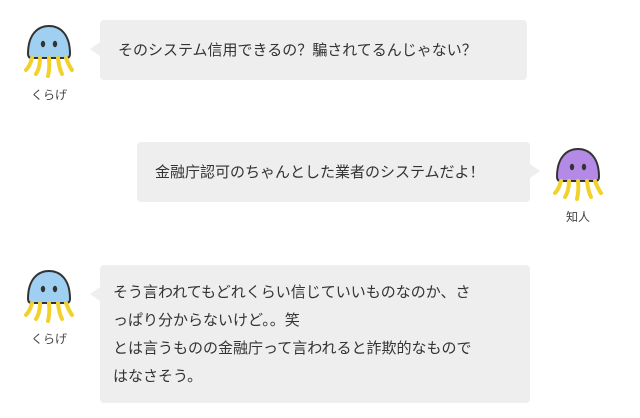 The width and height of the screenshot is (640, 418). What do you see at coordinates (297, 50) in the screenshot?
I see `message-text: そのシステム信用できるの？騙されてるんじゃない？` at bounding box center [297, 50].